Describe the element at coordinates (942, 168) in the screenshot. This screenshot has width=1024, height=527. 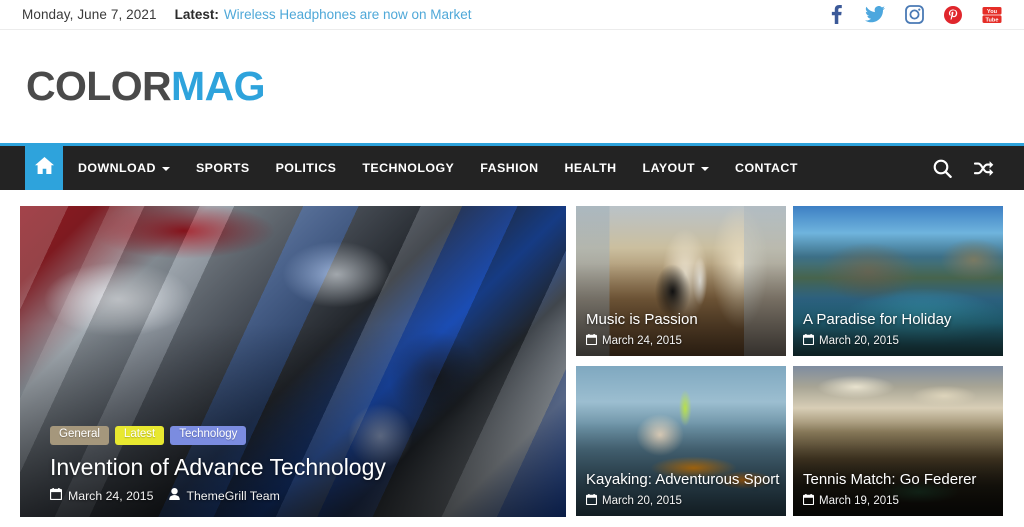
I see `search-icon` at that location.